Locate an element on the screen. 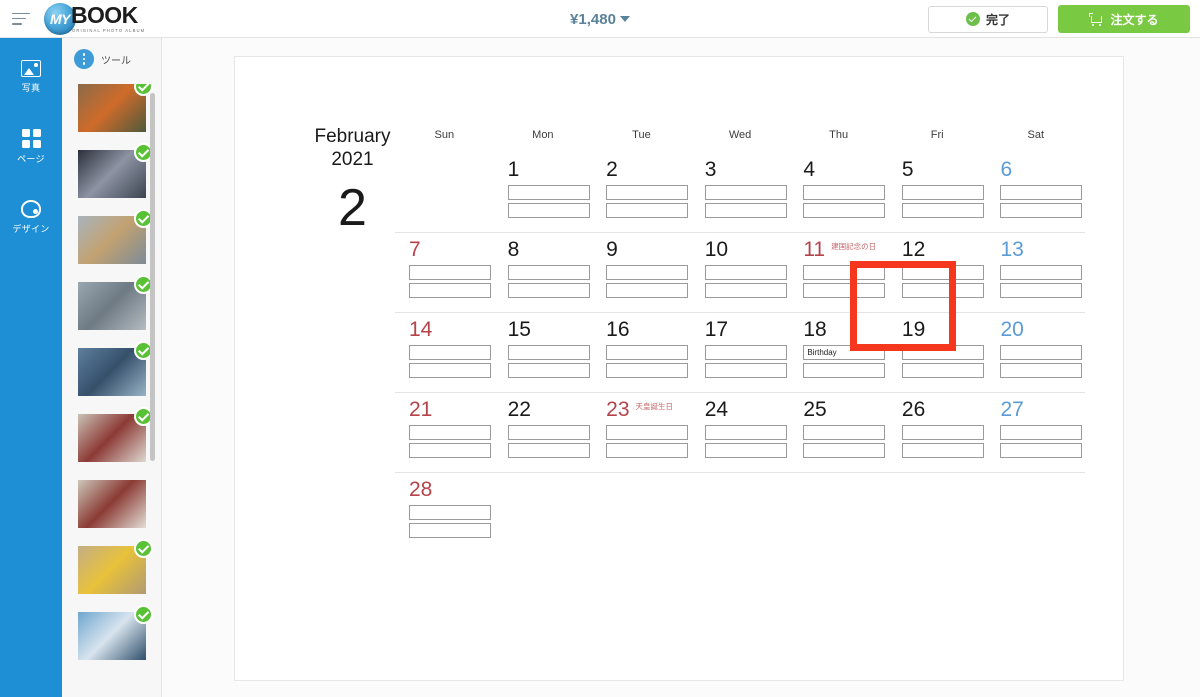 This screenshot has height=697, width=1200. calendar-day-cell: 15 is located at coordinates (543, 352).